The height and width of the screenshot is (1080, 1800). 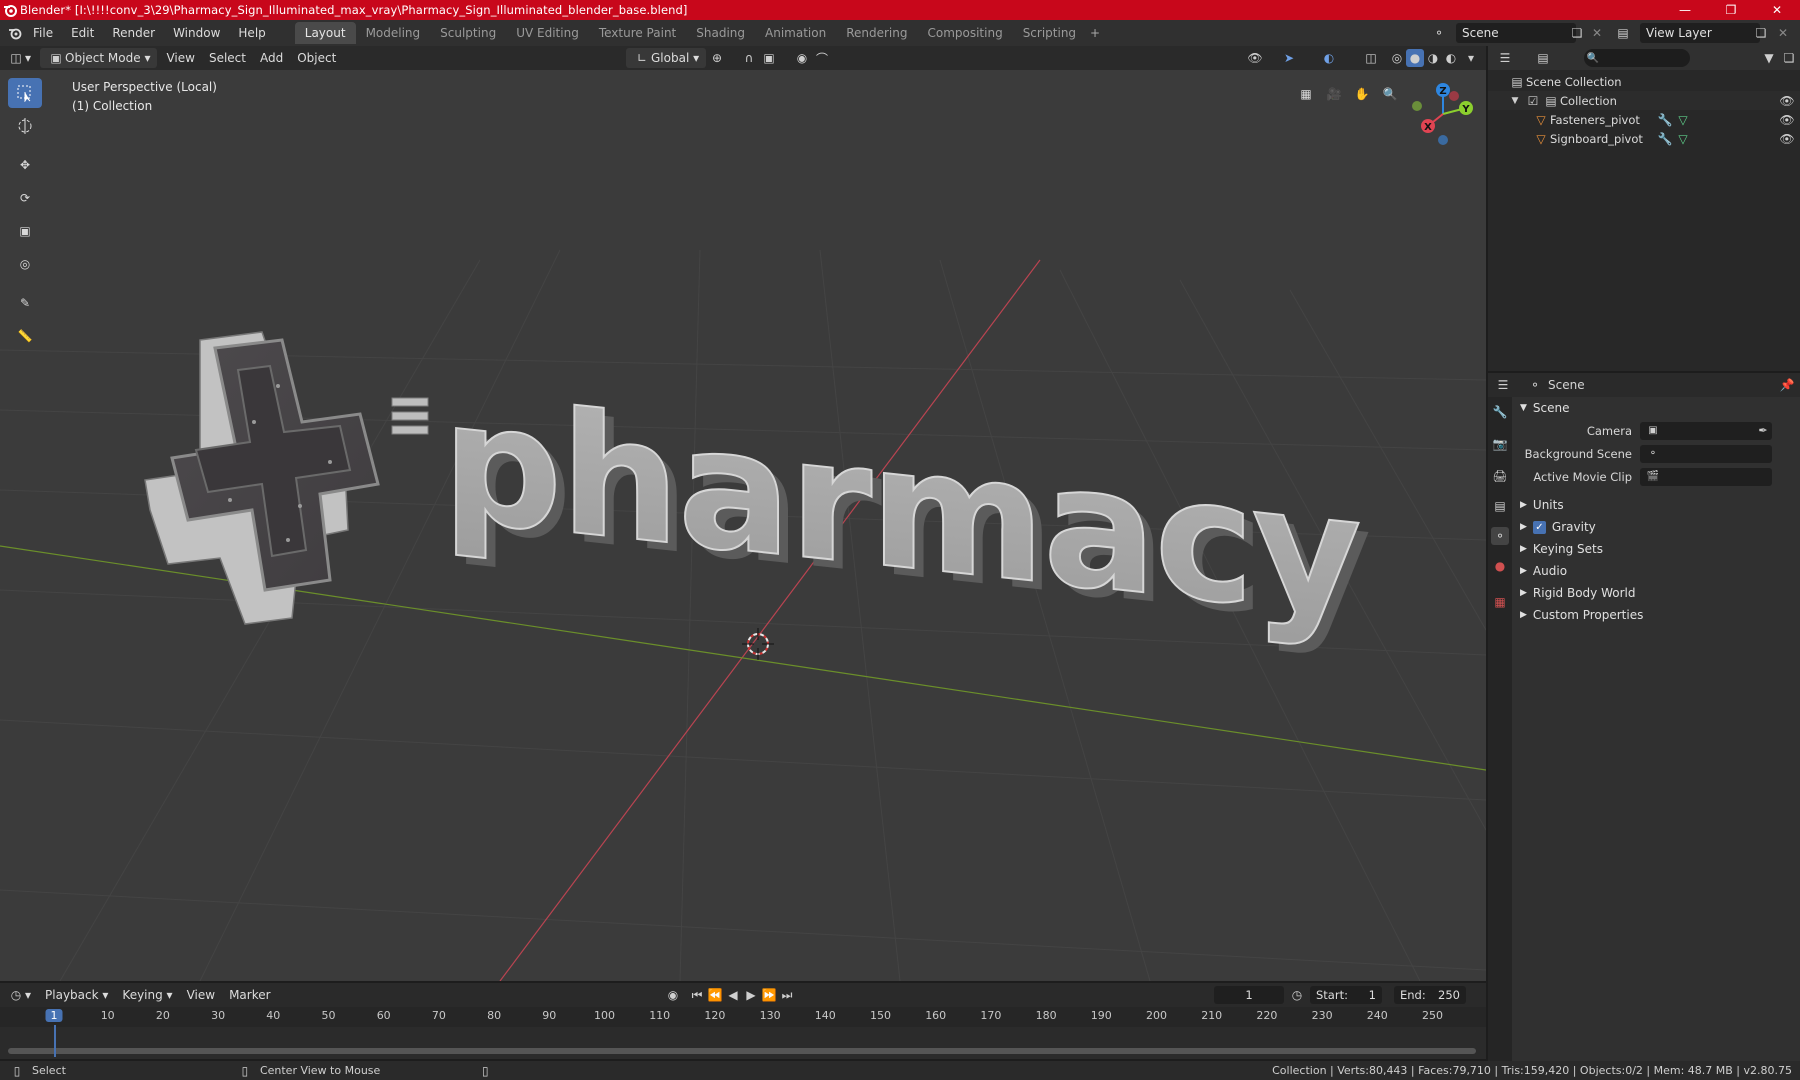 I want to click on blender-menu-icon, so click(x=15, y=33).